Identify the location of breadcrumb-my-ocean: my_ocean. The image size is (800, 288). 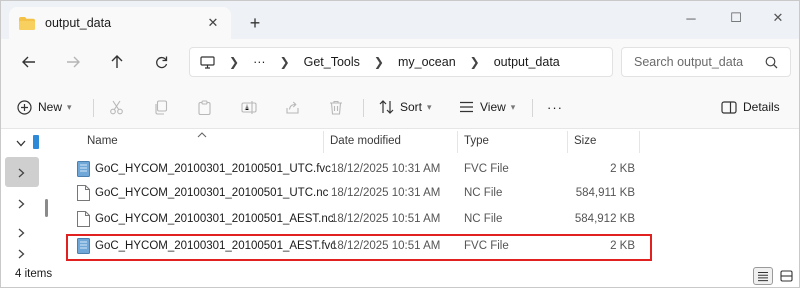
(427, 62).